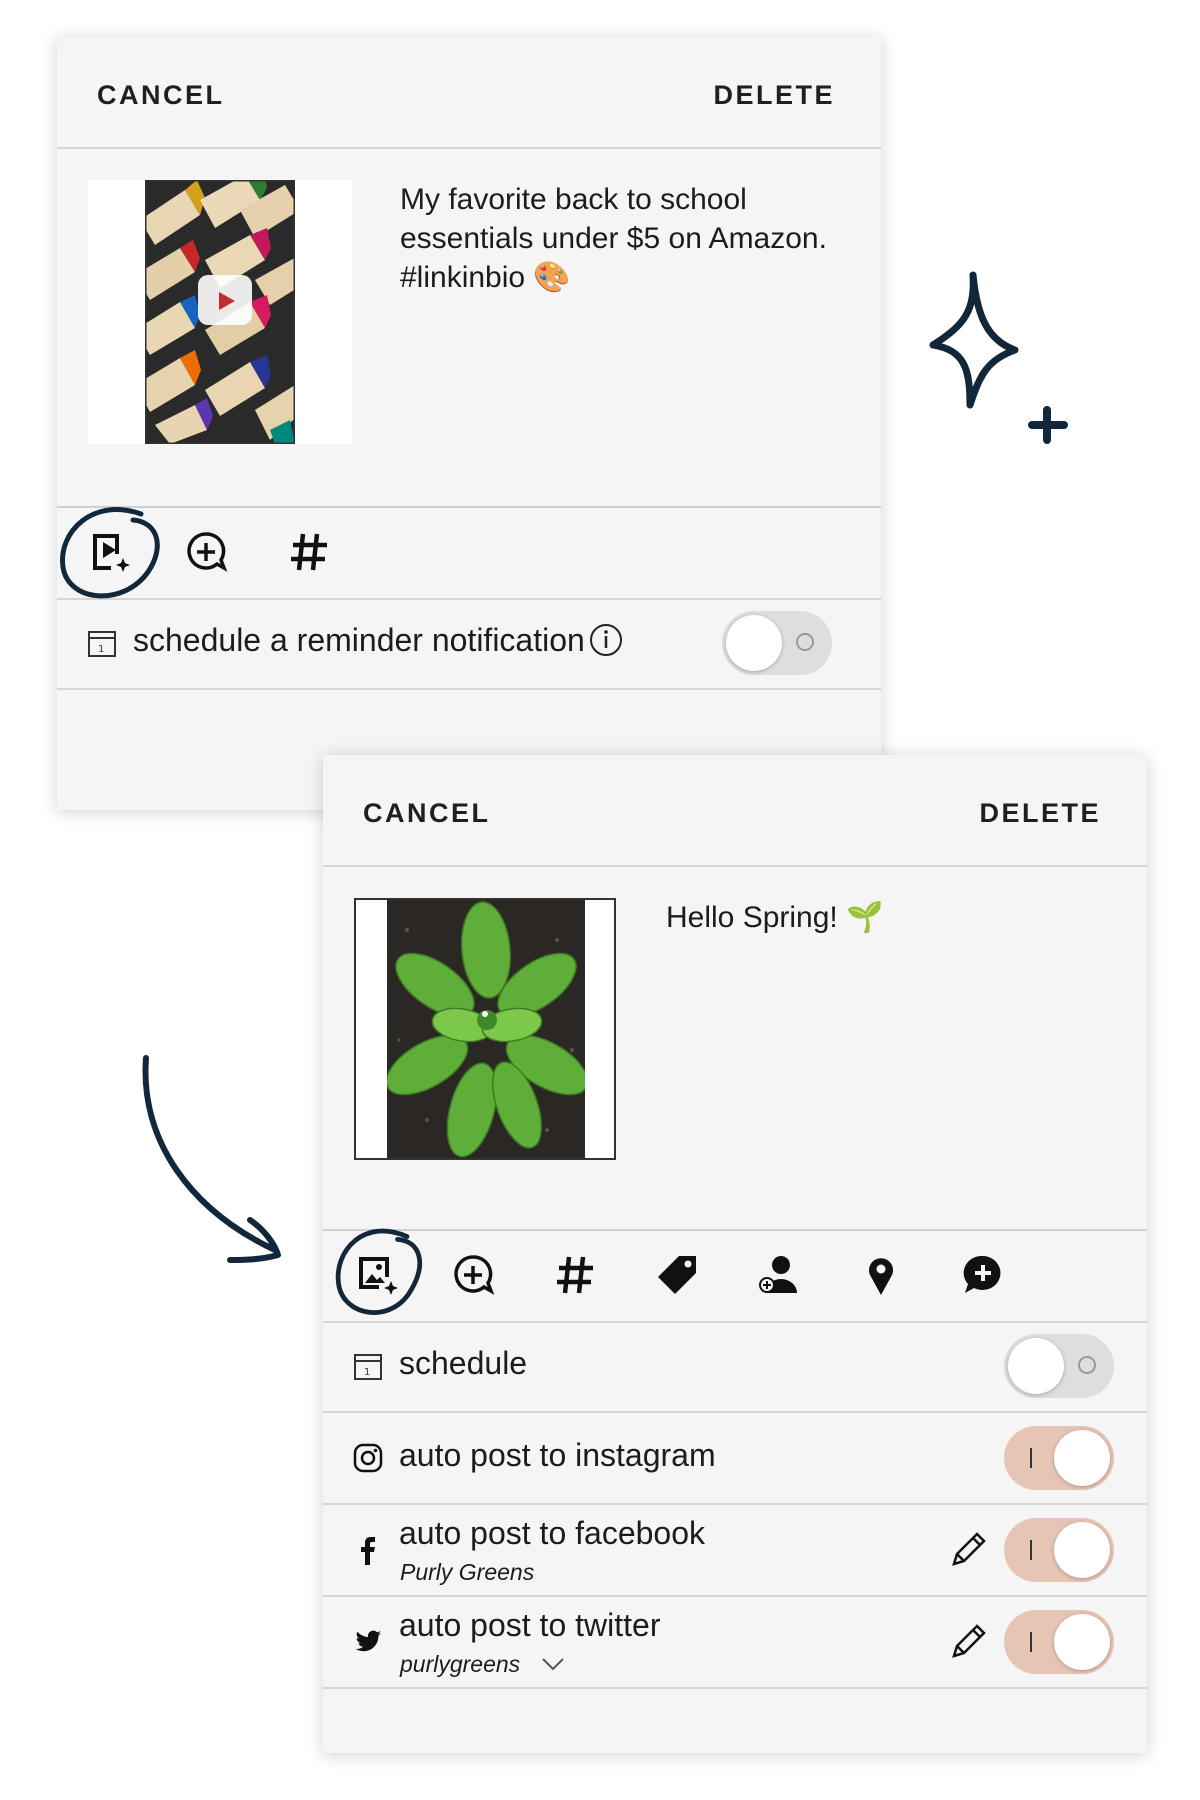 The height and width of the screenshot is (1800, 1200). Describe the element at coordinates (467, 1572) in the screenshot. I see `facebook-account: Purly Greens` at that location.